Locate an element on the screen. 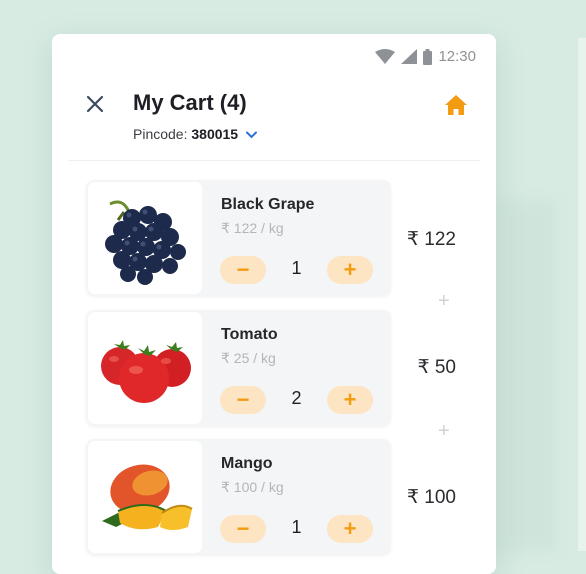 Image resolution: width=586 pixels, height=574 pixels. pincode-value: 380015 is located at coordinates (215, 134).